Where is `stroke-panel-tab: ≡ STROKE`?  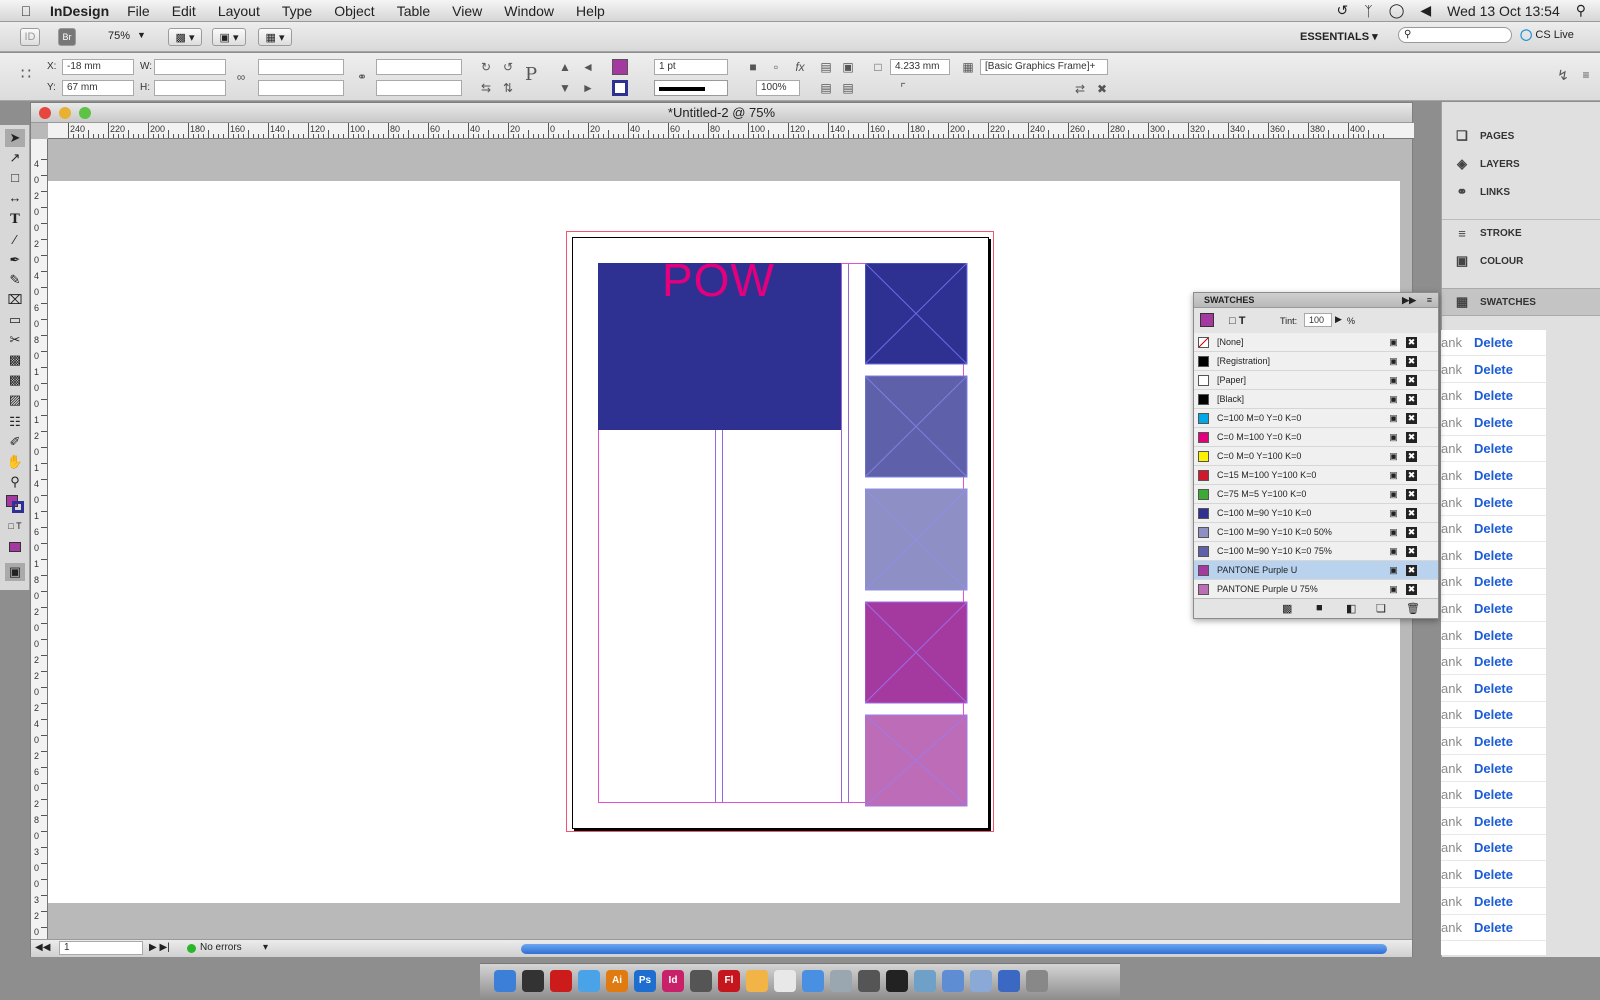
stroke-panel-tab: ≡ STROKE is located at coordinates (1521, 233).